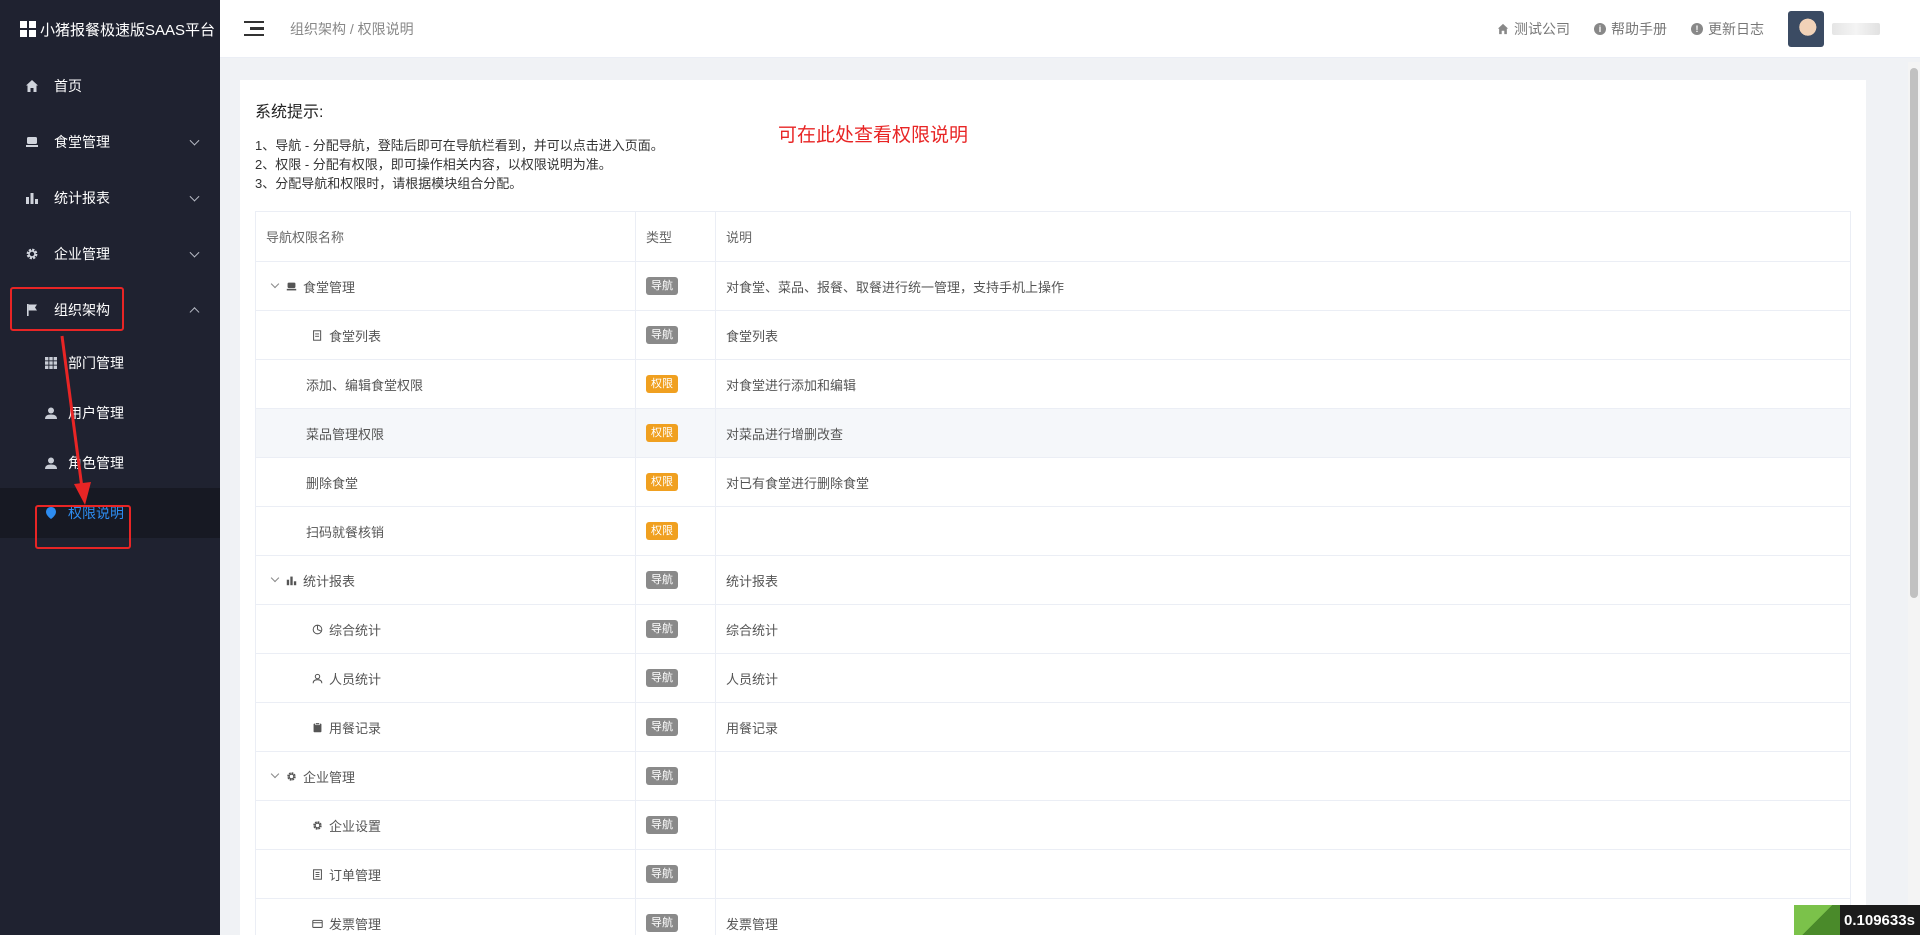  What do you see at coordinates (433, 164) in the screenshot?
I see `system-tip-line: 2、权限 - 分配有权限，即可操作相关内容，以权限说明为准。` at bounding box center [433, 164].